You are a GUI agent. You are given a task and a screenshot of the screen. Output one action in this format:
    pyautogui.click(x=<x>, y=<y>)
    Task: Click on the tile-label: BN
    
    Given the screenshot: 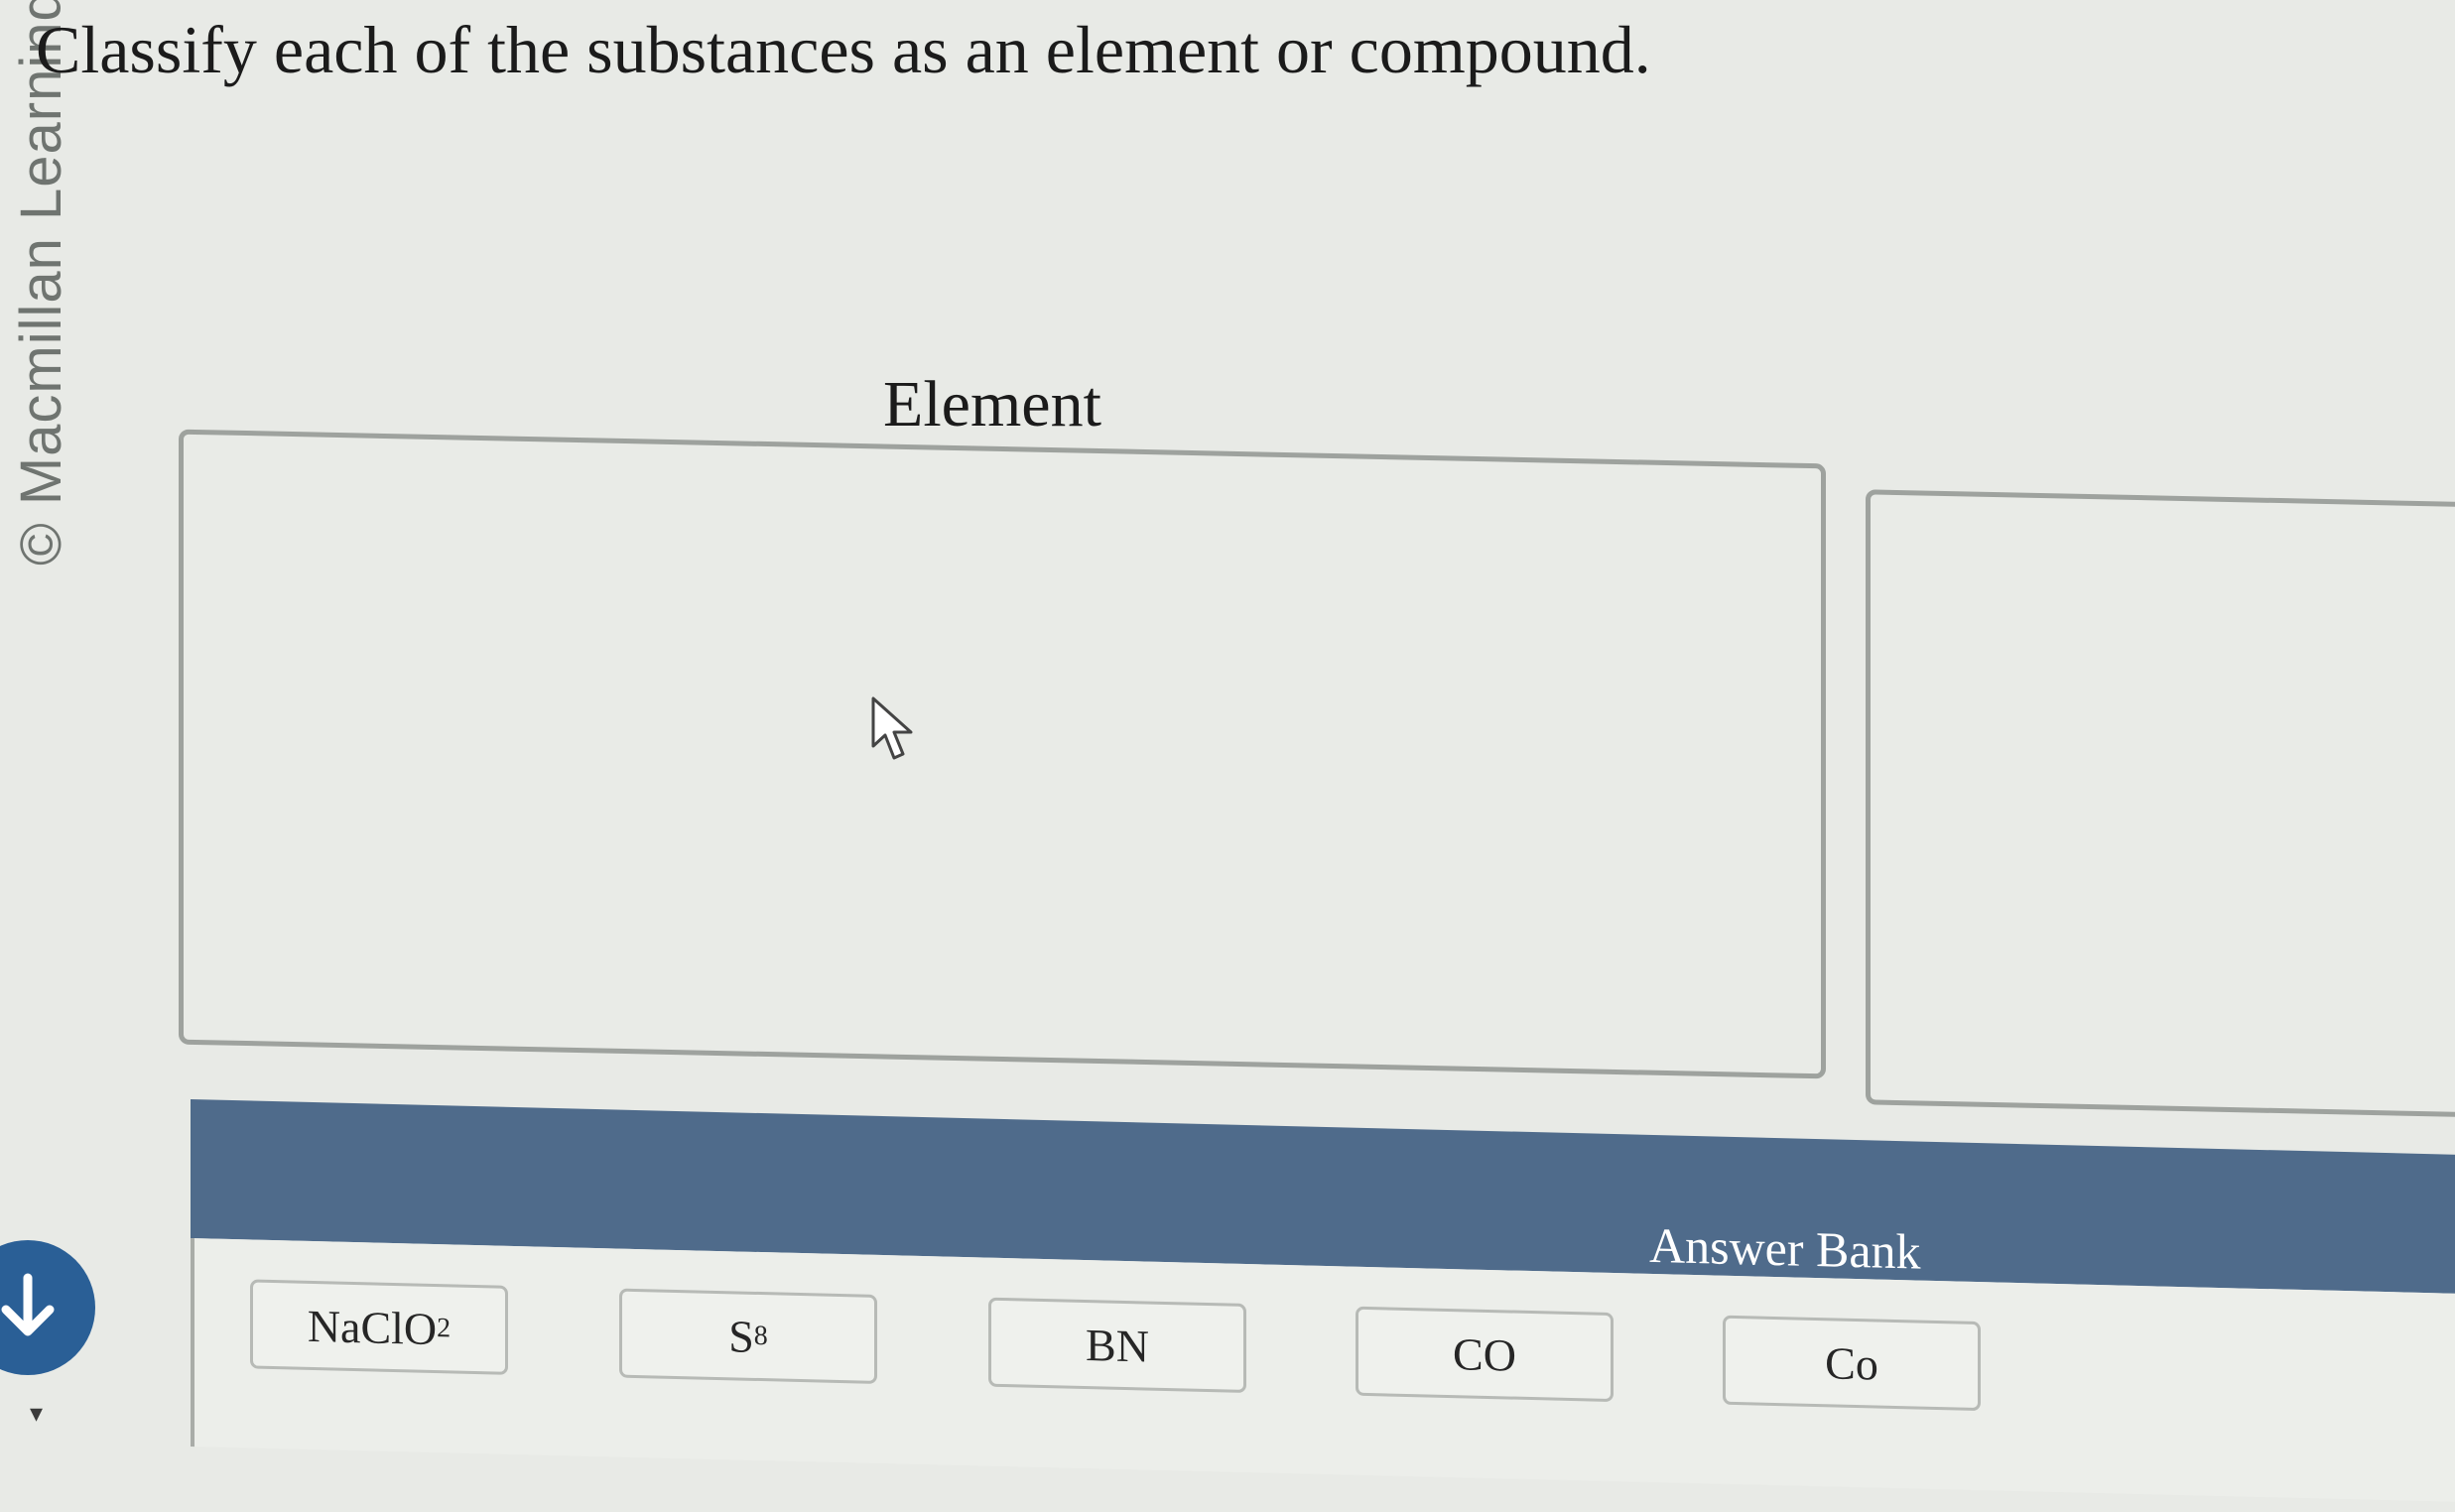 What is the action you would take?
    pyautogui.click(x=1117, y=1345)
    